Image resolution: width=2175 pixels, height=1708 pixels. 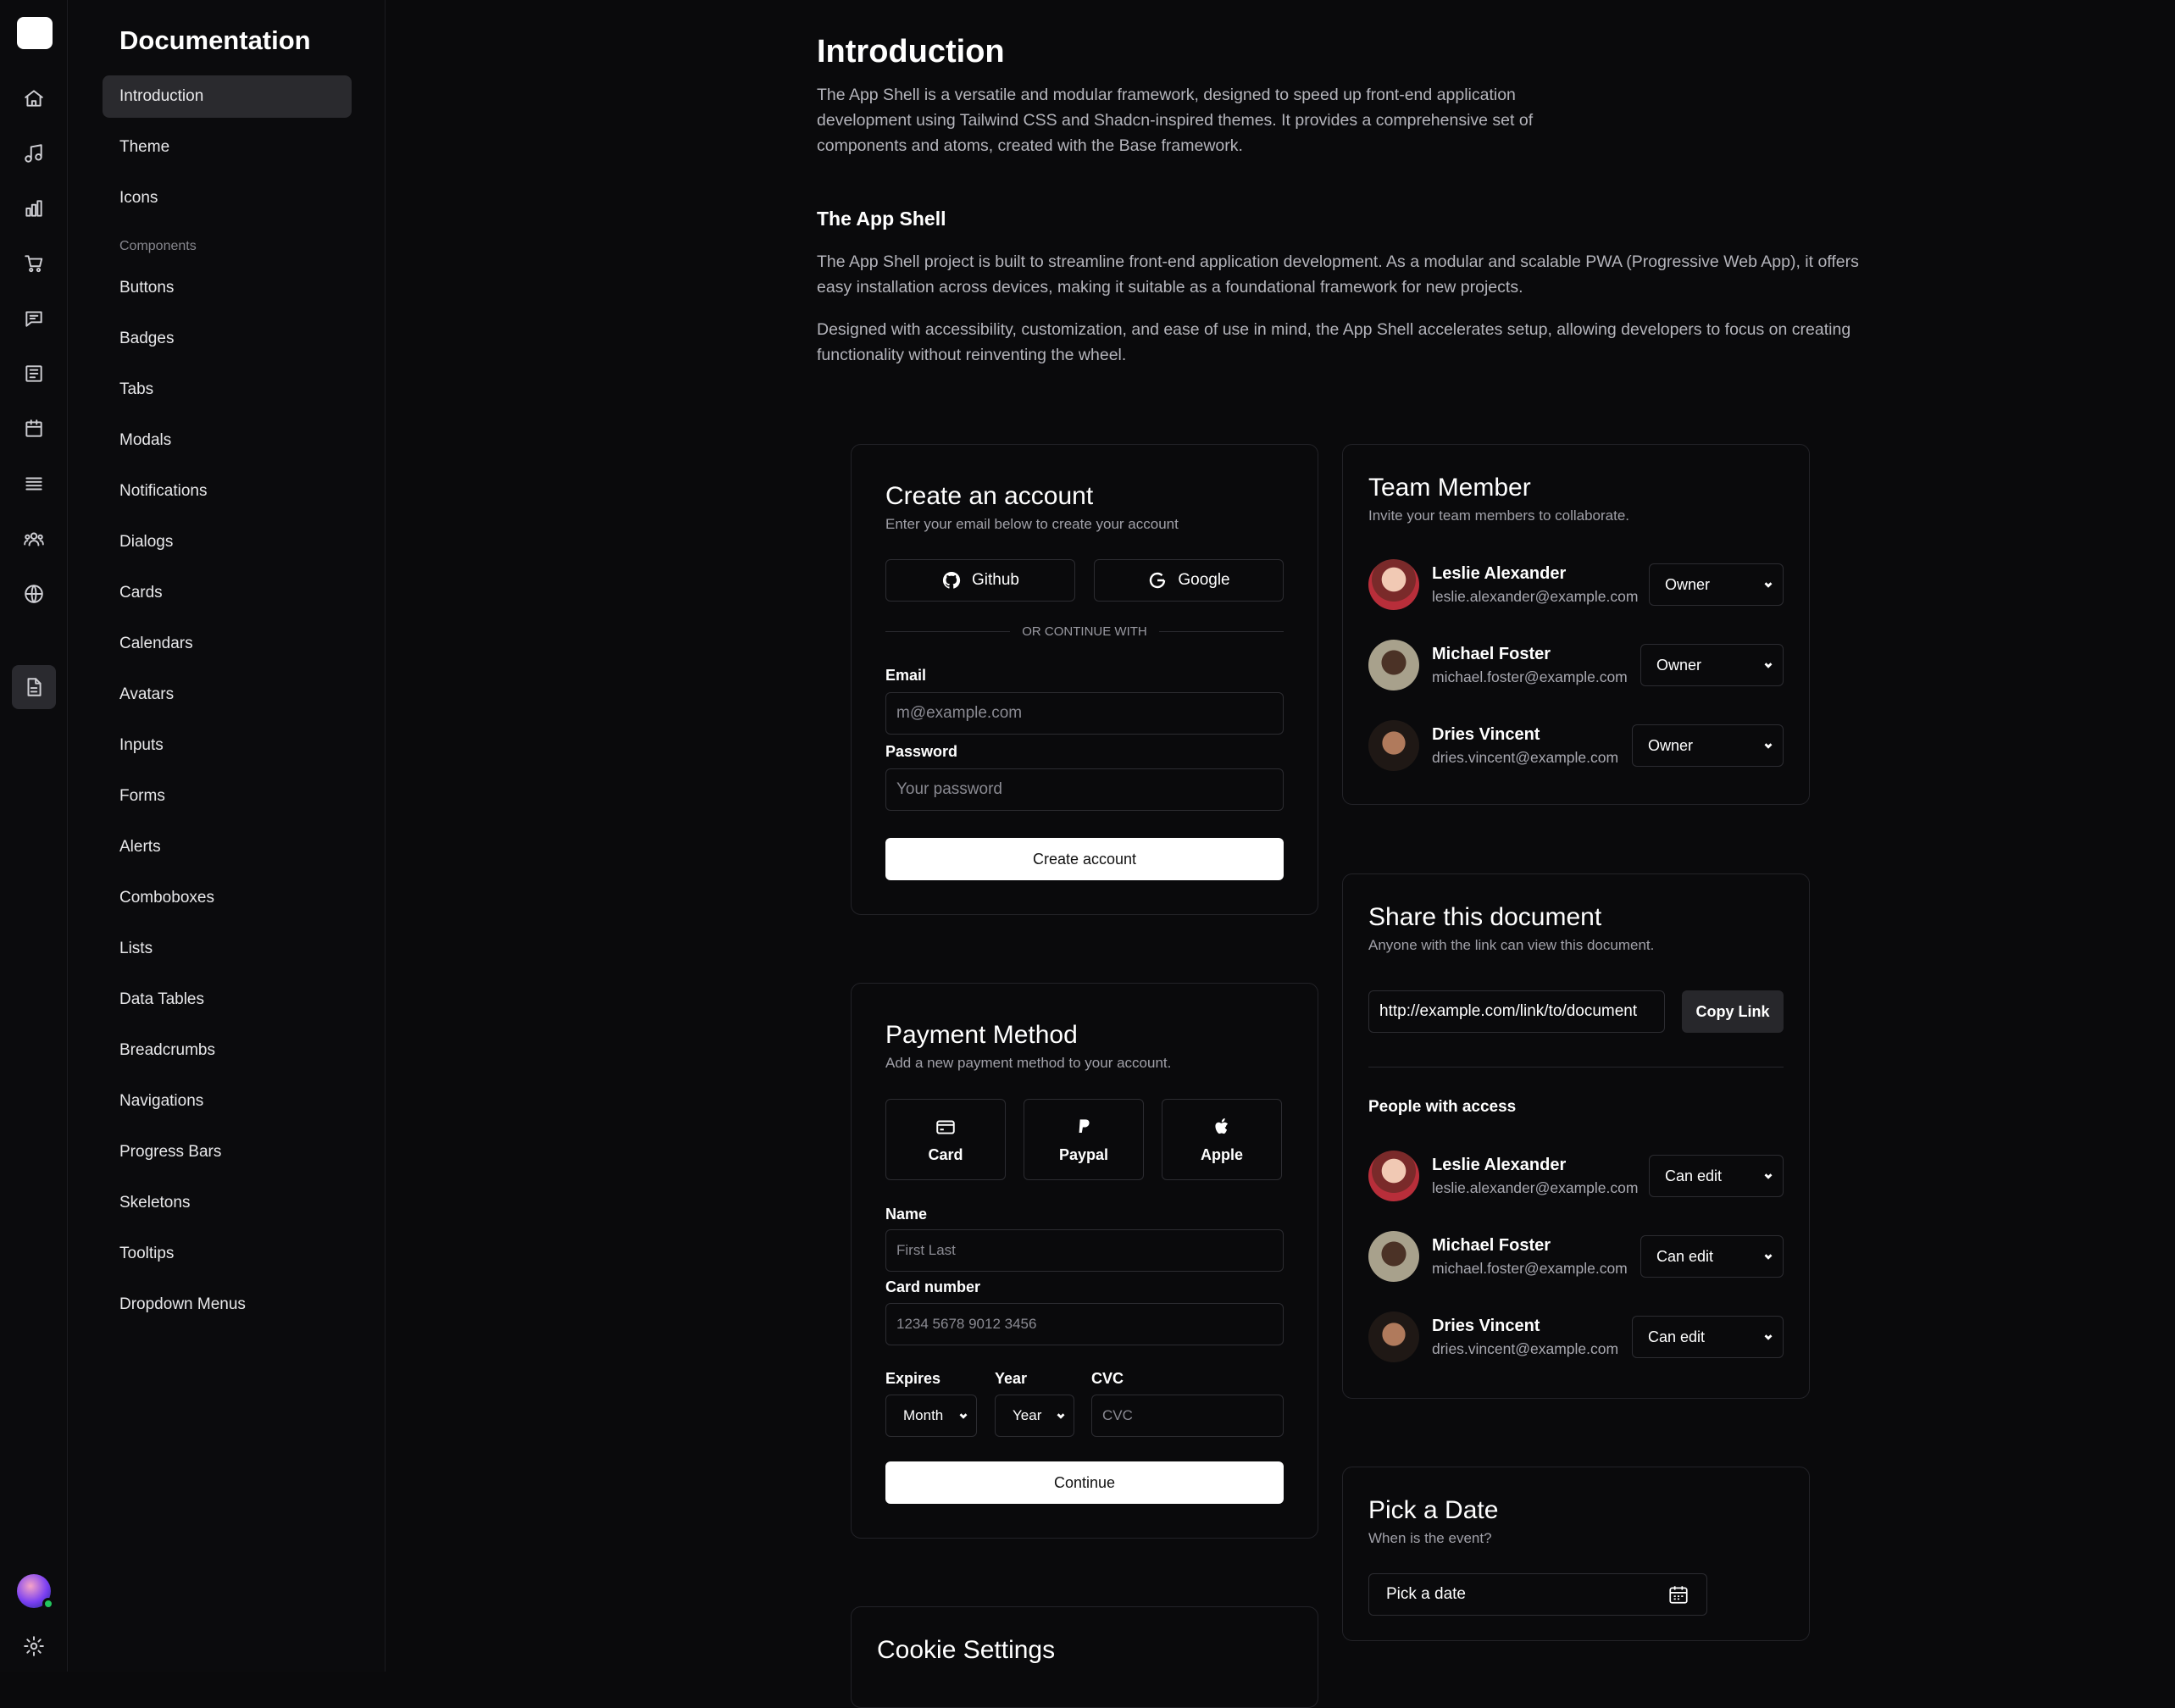 What do you see at coordinates (906, 1214) in the screenshot?
I see `name-label: Name` at bounding box center [906, 1214].